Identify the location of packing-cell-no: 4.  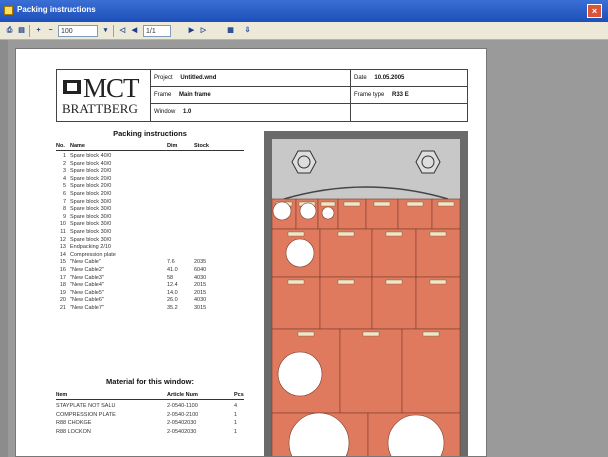
(64, 178).